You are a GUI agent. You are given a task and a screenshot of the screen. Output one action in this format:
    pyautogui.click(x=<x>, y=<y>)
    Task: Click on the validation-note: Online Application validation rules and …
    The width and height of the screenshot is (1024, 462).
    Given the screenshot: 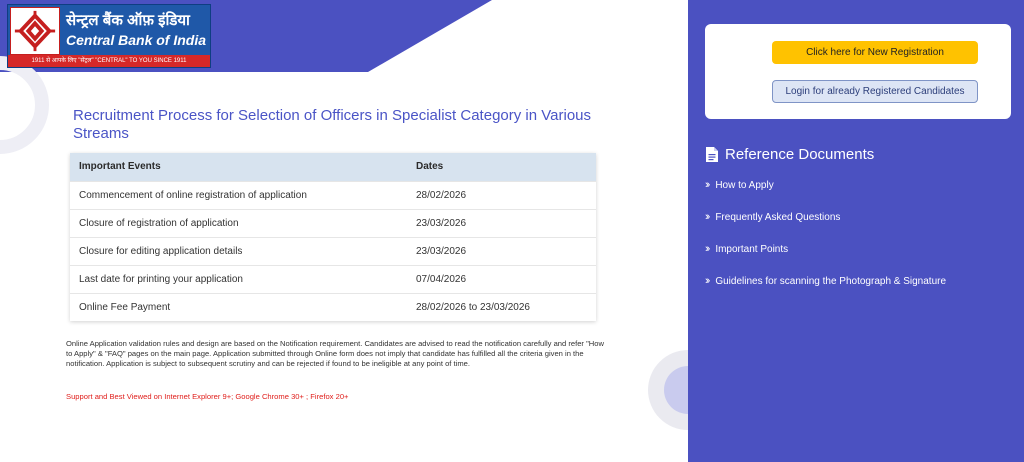 What is the action you would take?
    pyautogui.click(x=335, y=353)
    